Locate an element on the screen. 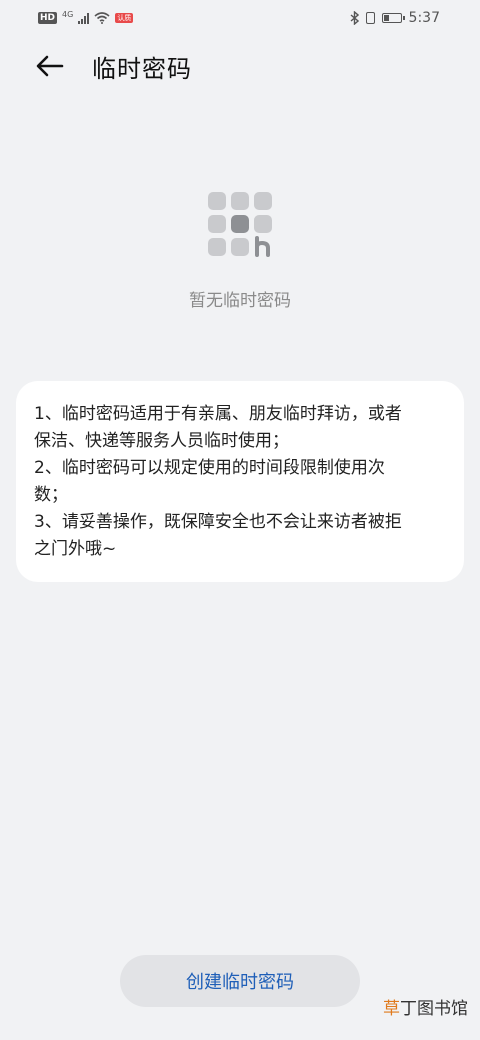 The height and width of the screenshot is (1040, 480). arrow-left-icon is located at coordinates (50, 66).